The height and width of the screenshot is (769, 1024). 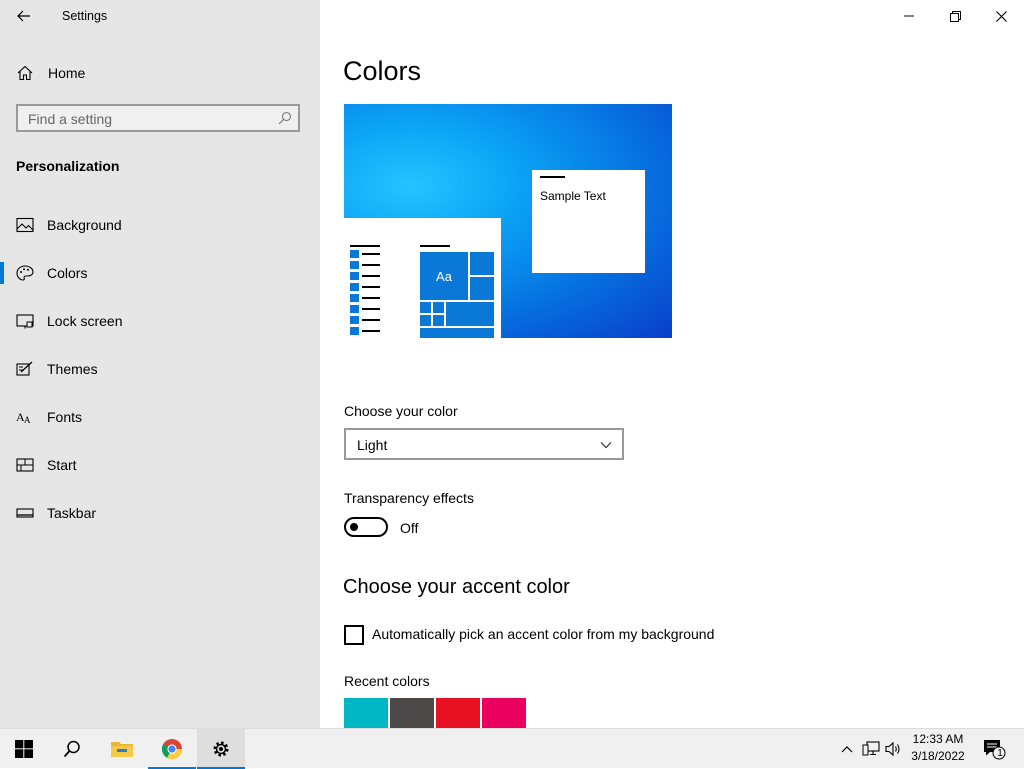 I want to click on minimize-button, so click(x=909, y=16).